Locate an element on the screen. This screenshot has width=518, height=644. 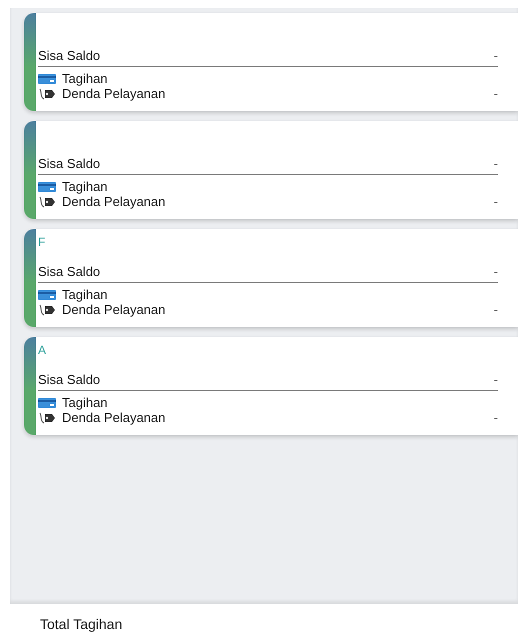
total-label: Total Tagihan is located at coordinates (81, 624).